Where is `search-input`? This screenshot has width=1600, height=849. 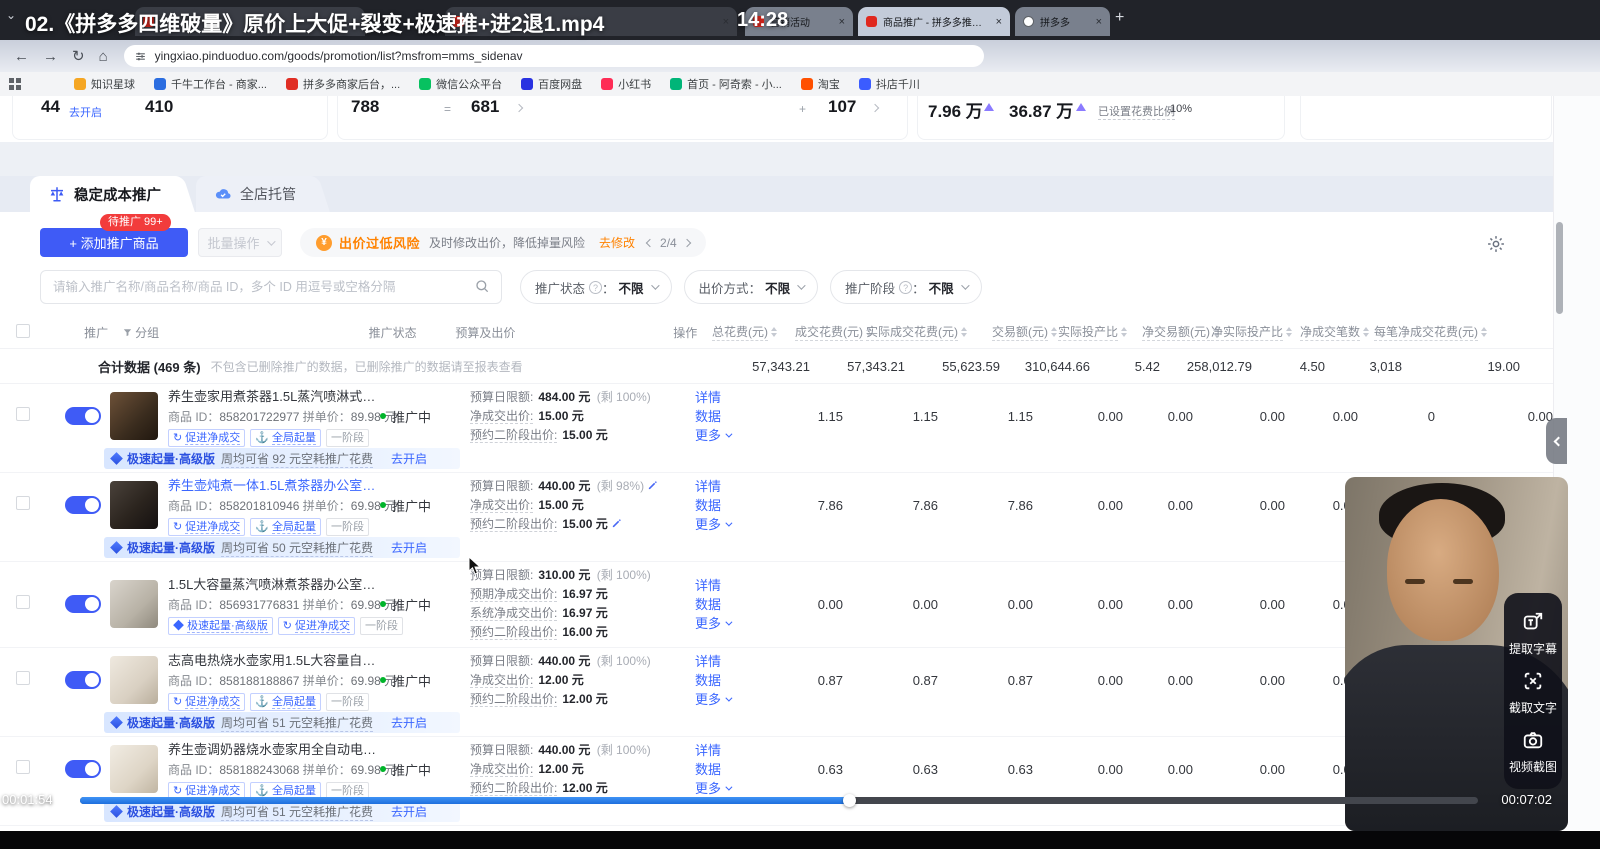
search-input is located at coordinates (271, 287).